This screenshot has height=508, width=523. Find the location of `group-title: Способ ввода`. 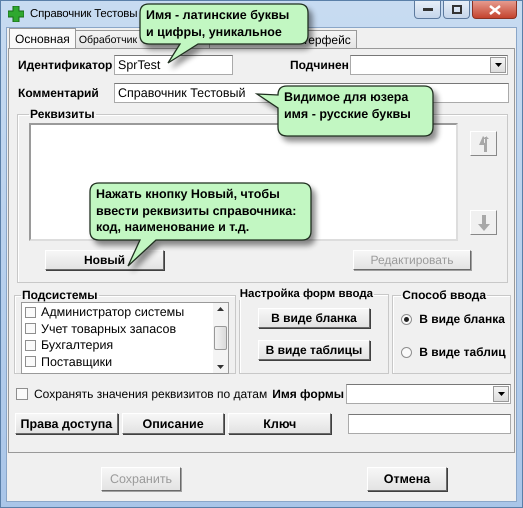

group-title: Способ ввода is located at coordinates (444, 295).